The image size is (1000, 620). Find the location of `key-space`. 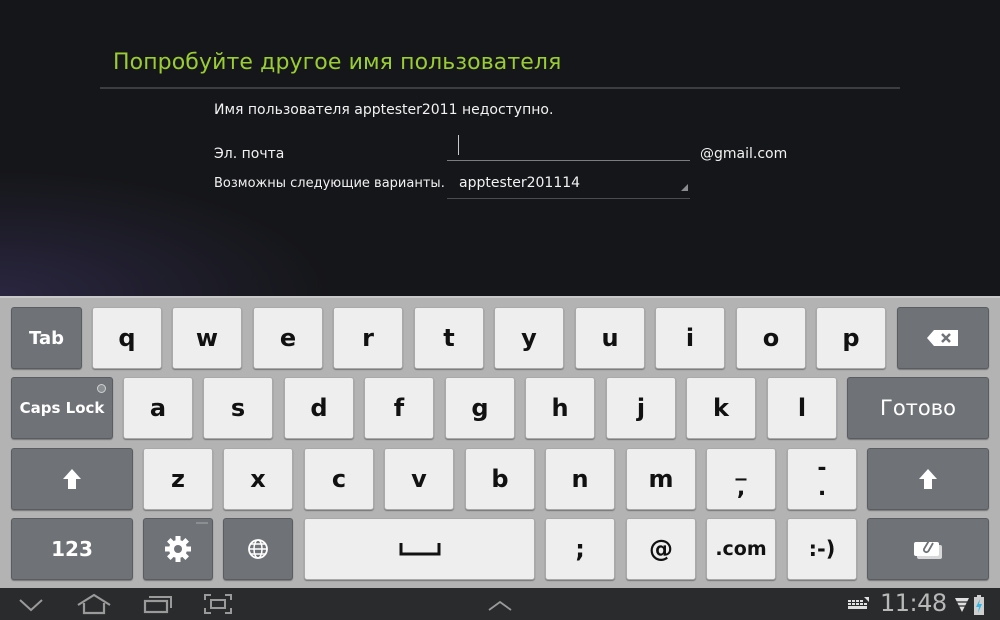

key-space is located at coordinates (419, 549).